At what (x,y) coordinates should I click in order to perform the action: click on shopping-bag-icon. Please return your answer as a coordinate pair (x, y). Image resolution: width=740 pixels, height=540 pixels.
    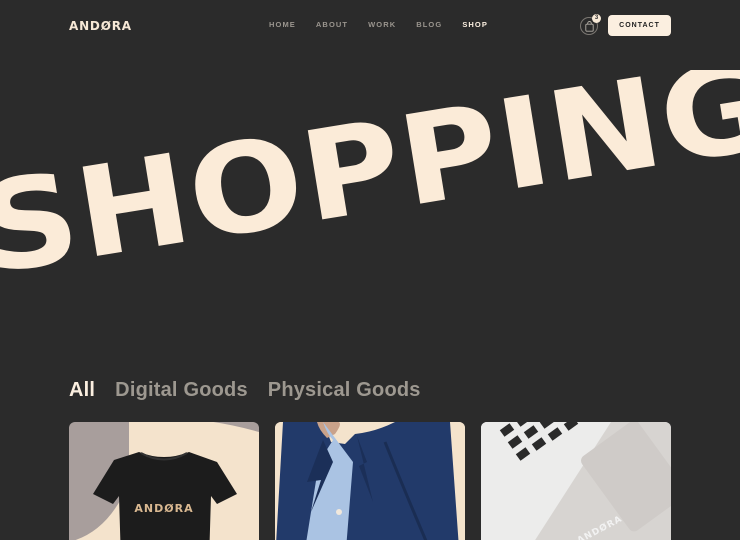
    Looking at the image, I should click on (589, 26).